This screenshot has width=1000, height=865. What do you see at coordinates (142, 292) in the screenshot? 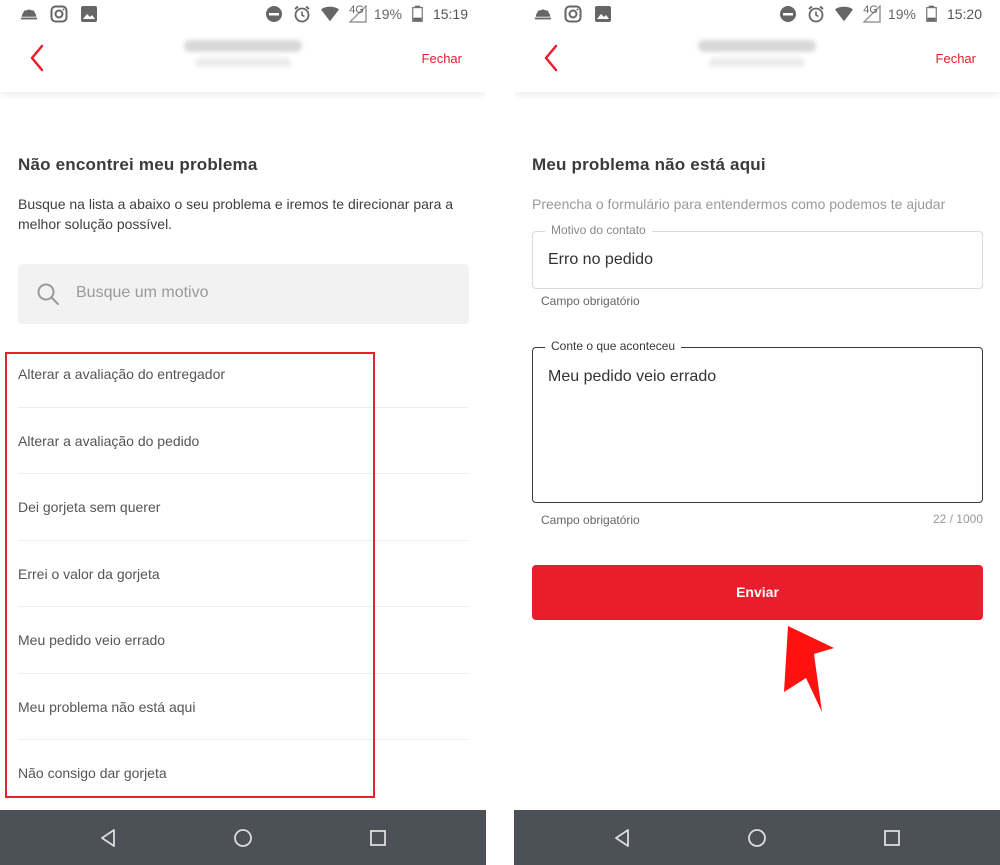
I see `search-placeholder: Busque um motivo` at bounding box center [142, 292].